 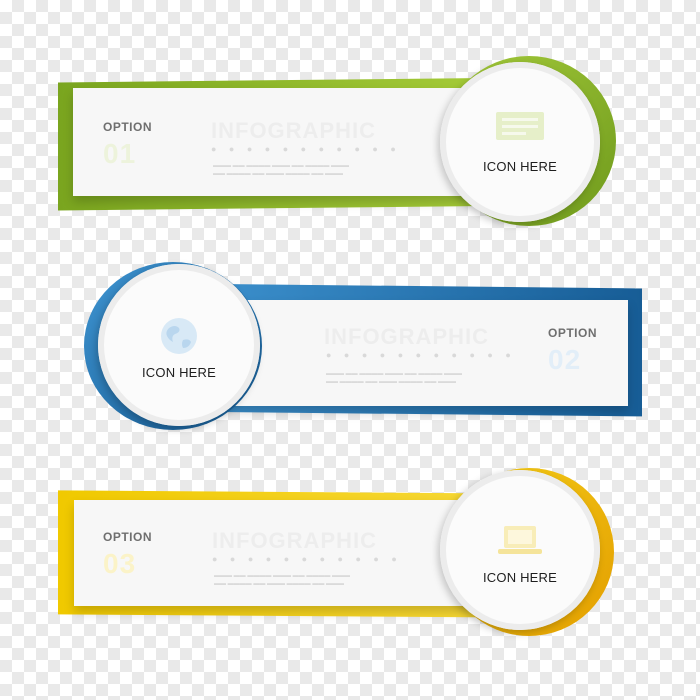 What do you see at coordinates (520, 577) in the screenshot?
I see `icon-here-label: ICON HERE` at bounding box center [520, 577].